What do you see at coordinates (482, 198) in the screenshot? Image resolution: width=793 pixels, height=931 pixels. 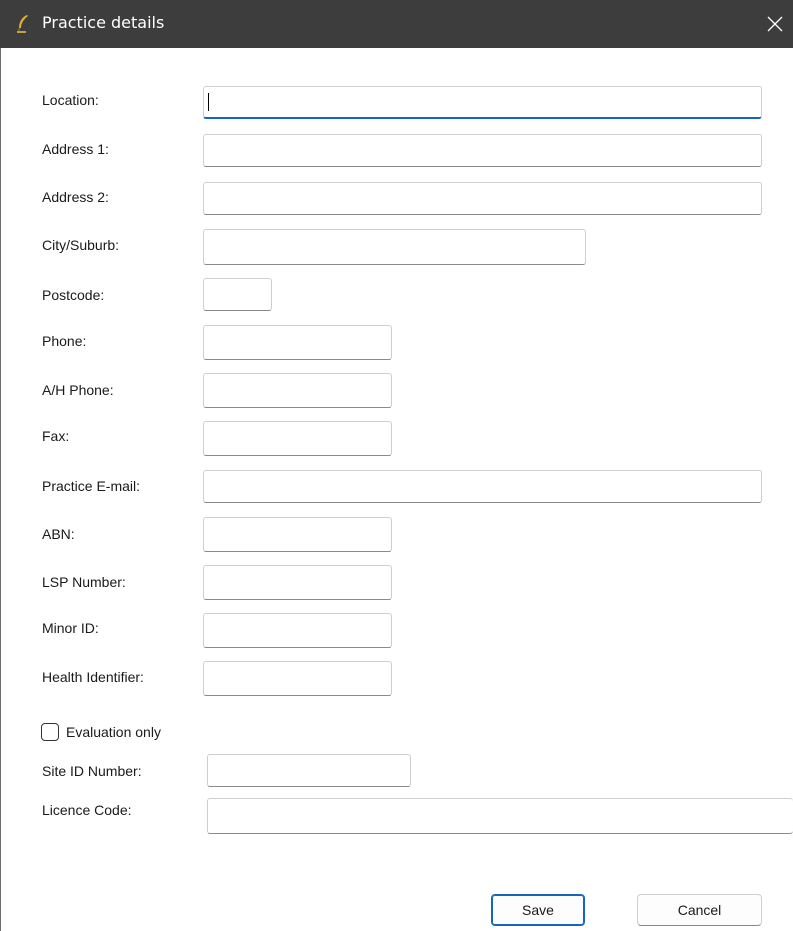 I see `address2-input` at bounding box center [482, 198].